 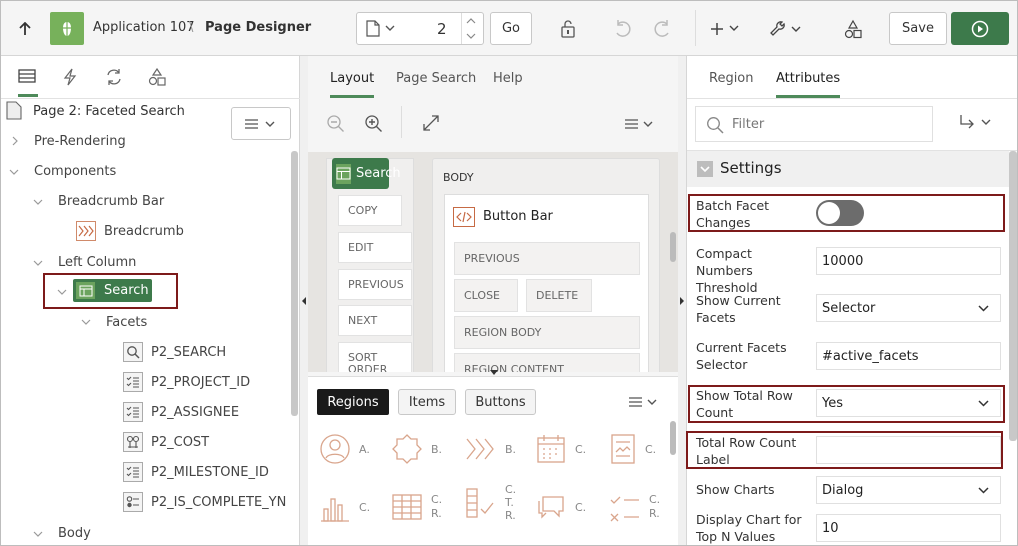 I want to click on chevron-right-icon, so click(x=15, y=141).